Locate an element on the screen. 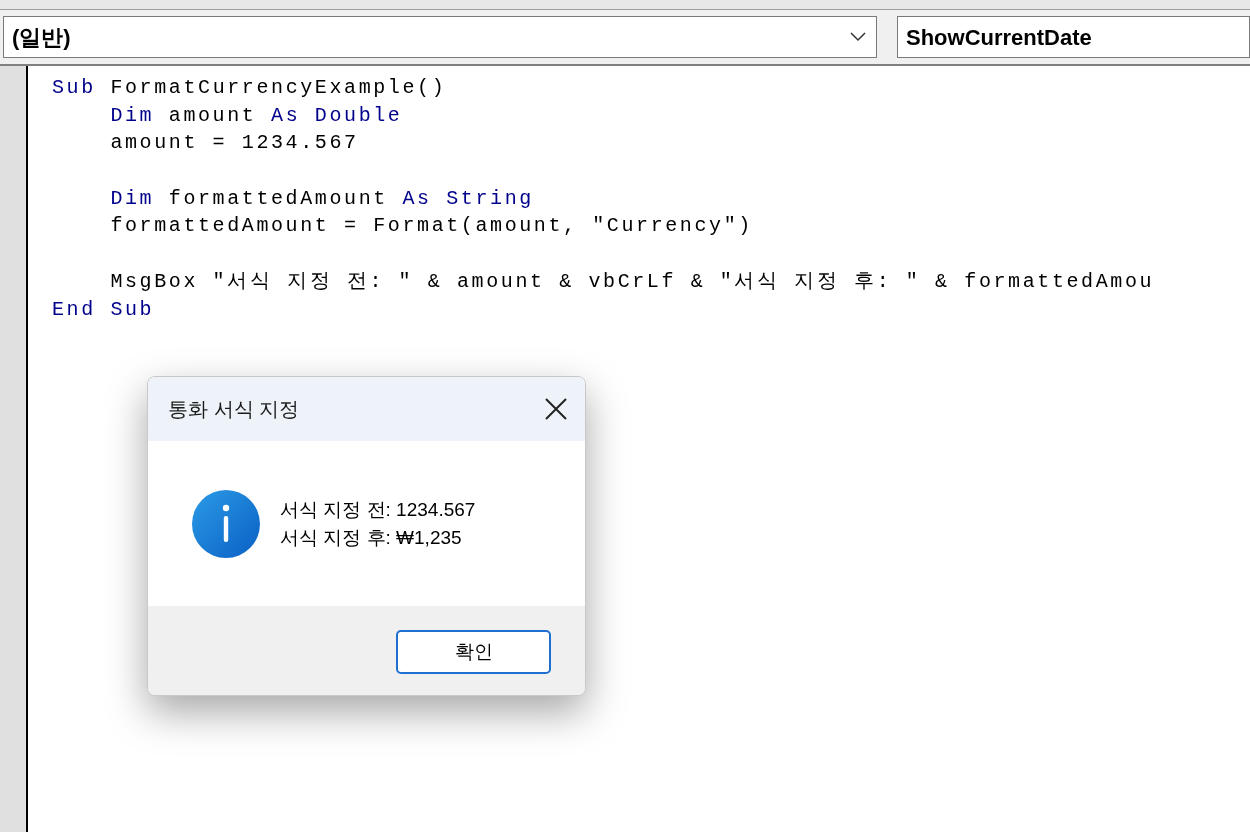 Image resolution: width=1250 pixels, height=834 pixels. message-text: 서식 지정 전: 1234.567 is located at coordinates (378, 509).